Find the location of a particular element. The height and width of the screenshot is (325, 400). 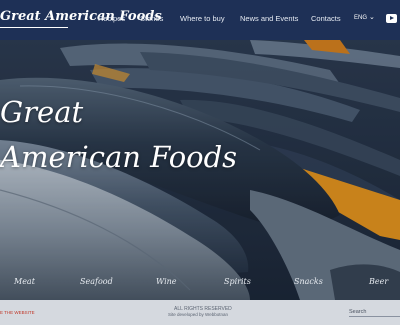

logo-underline is located at coordinates (34, 27).